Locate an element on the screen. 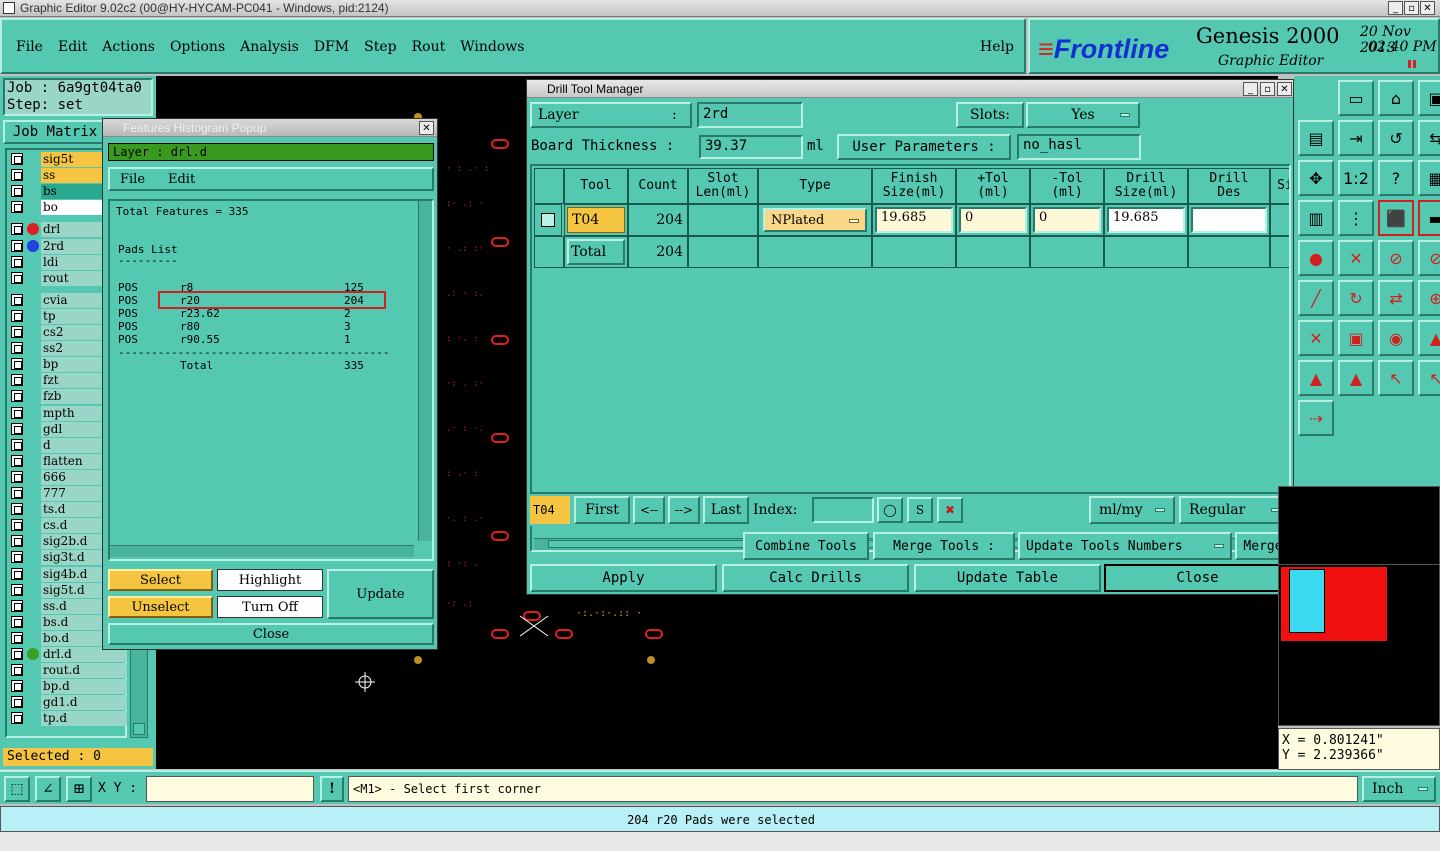  turn-off-button: Turn Off is located at coordinates (270, 607).